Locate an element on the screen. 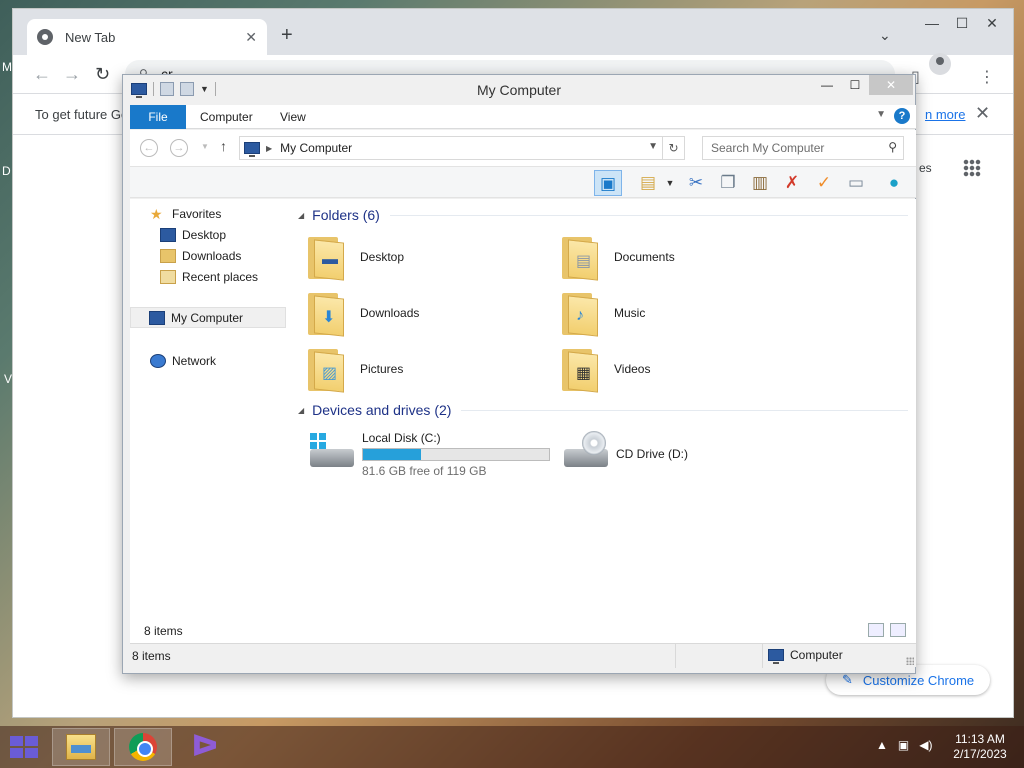 This screenshot has height=768, width=1024. show-hidden-icons-chevron-icon: ▲ is located at coordinates (882, 745).